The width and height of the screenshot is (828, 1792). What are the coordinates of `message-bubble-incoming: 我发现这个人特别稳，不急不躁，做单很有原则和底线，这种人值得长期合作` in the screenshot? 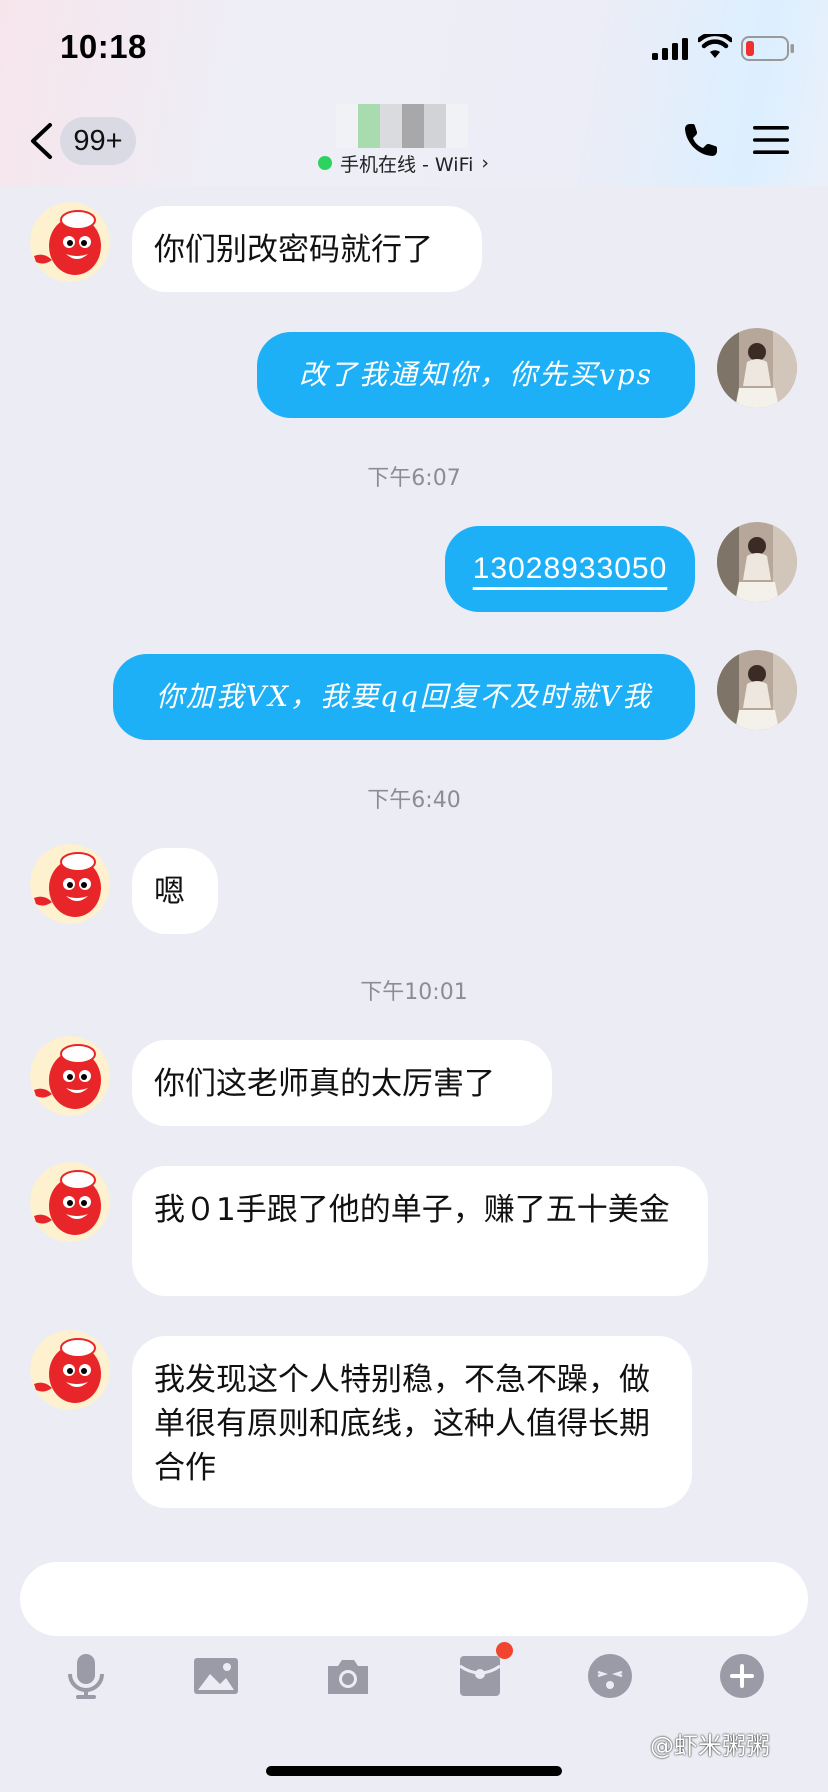 It's located at (412, 1422).